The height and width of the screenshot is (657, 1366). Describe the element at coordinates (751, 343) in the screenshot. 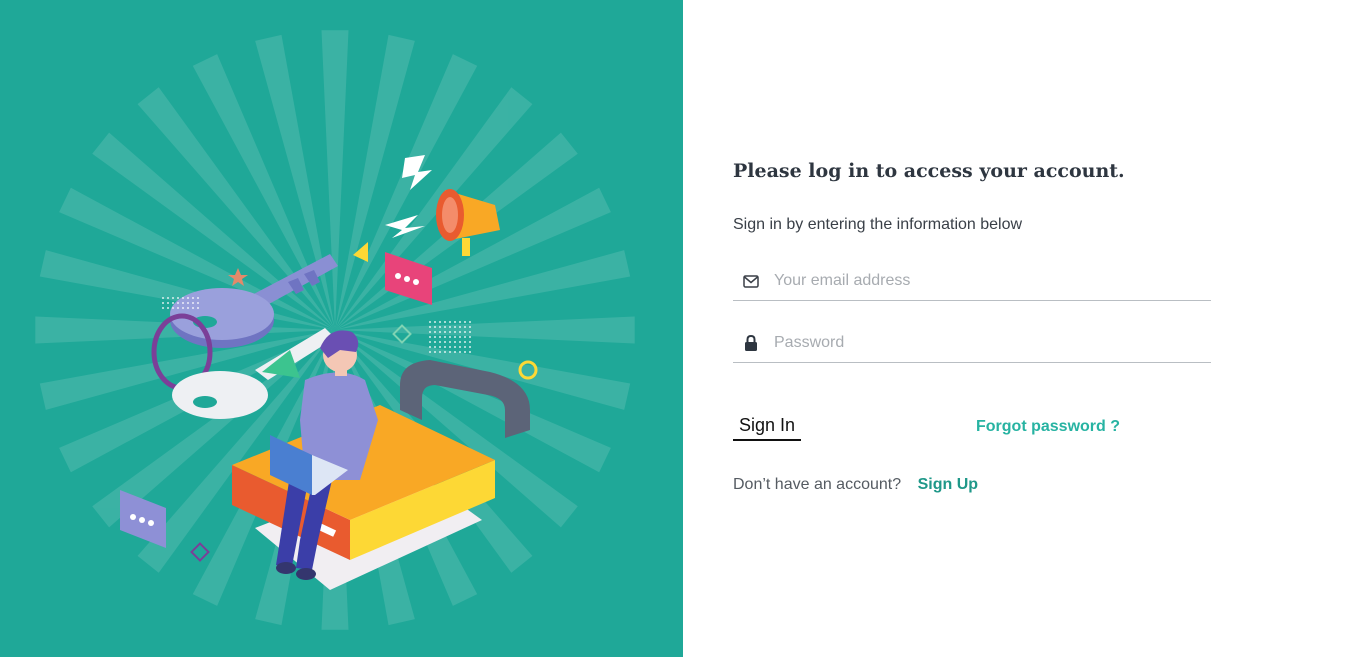

I see `lock-icon` at that location.